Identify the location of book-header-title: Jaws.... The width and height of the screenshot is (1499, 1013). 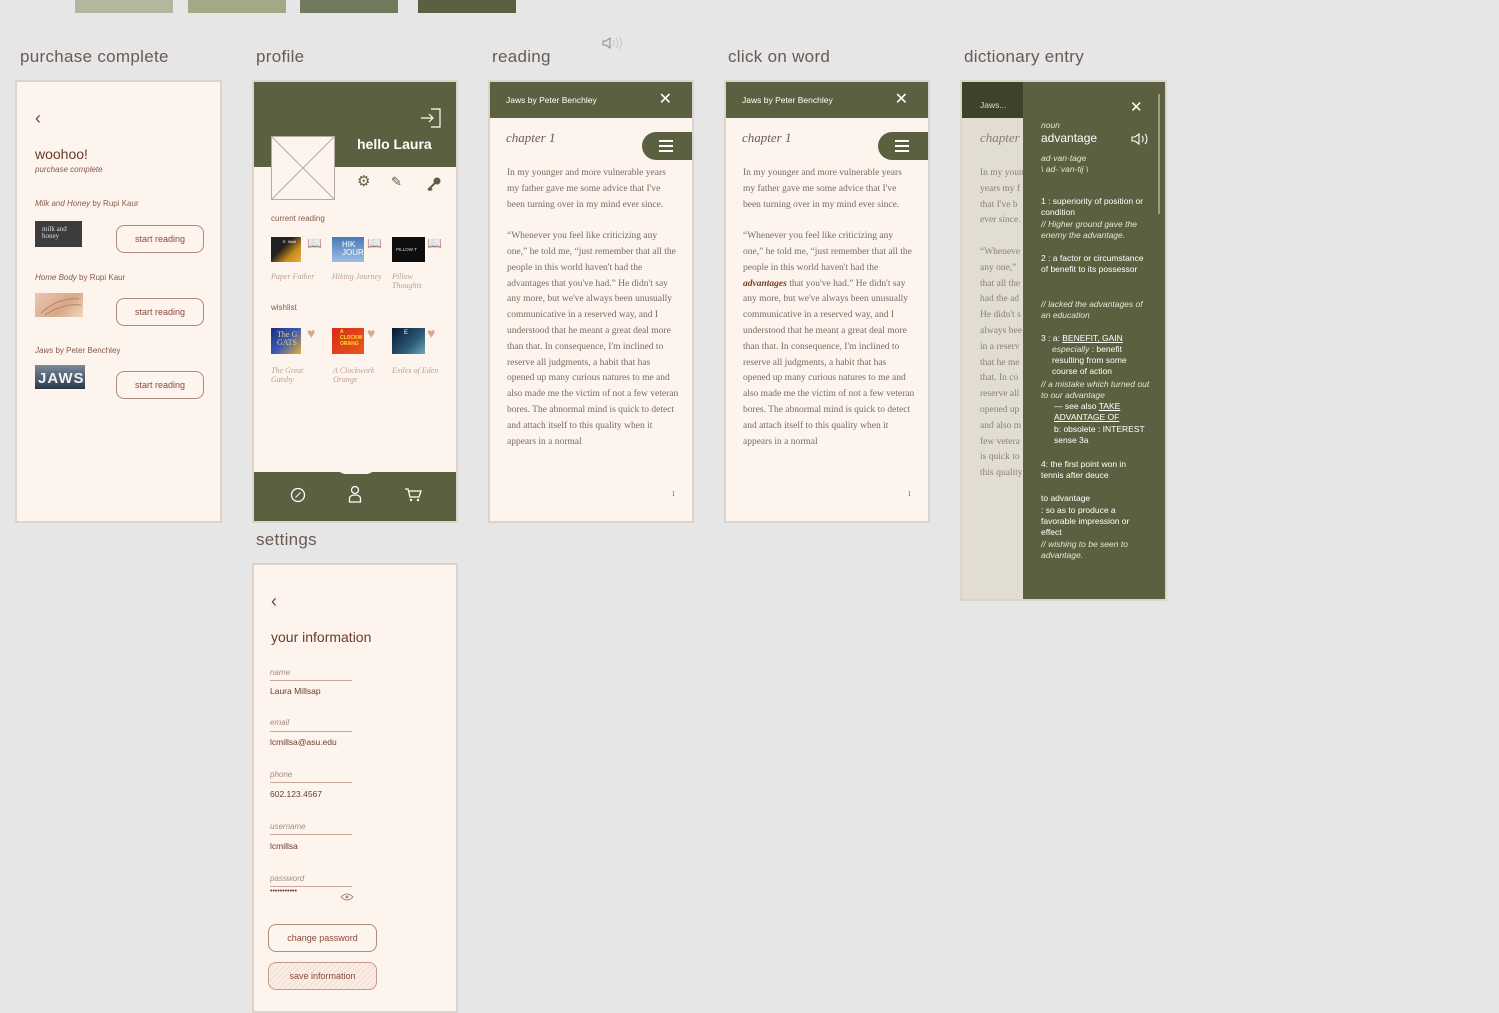
(993, 105).